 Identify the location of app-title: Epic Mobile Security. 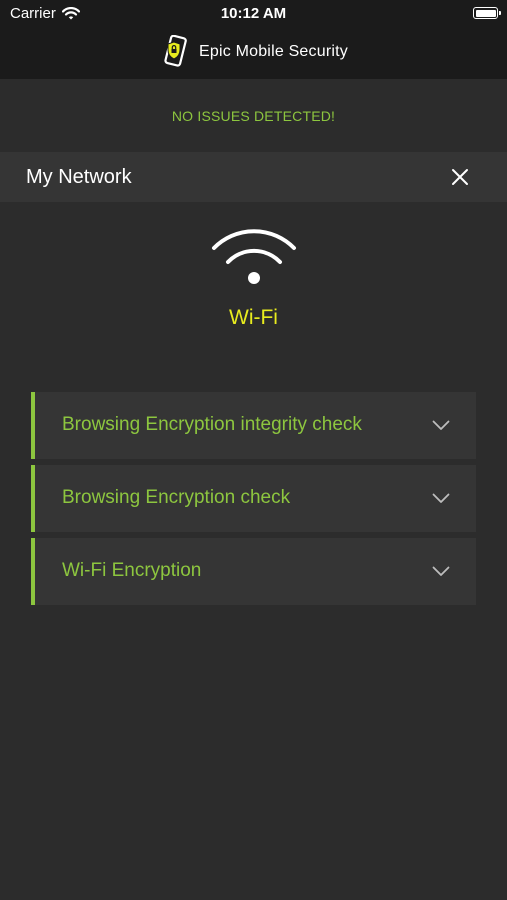
(273, 51).